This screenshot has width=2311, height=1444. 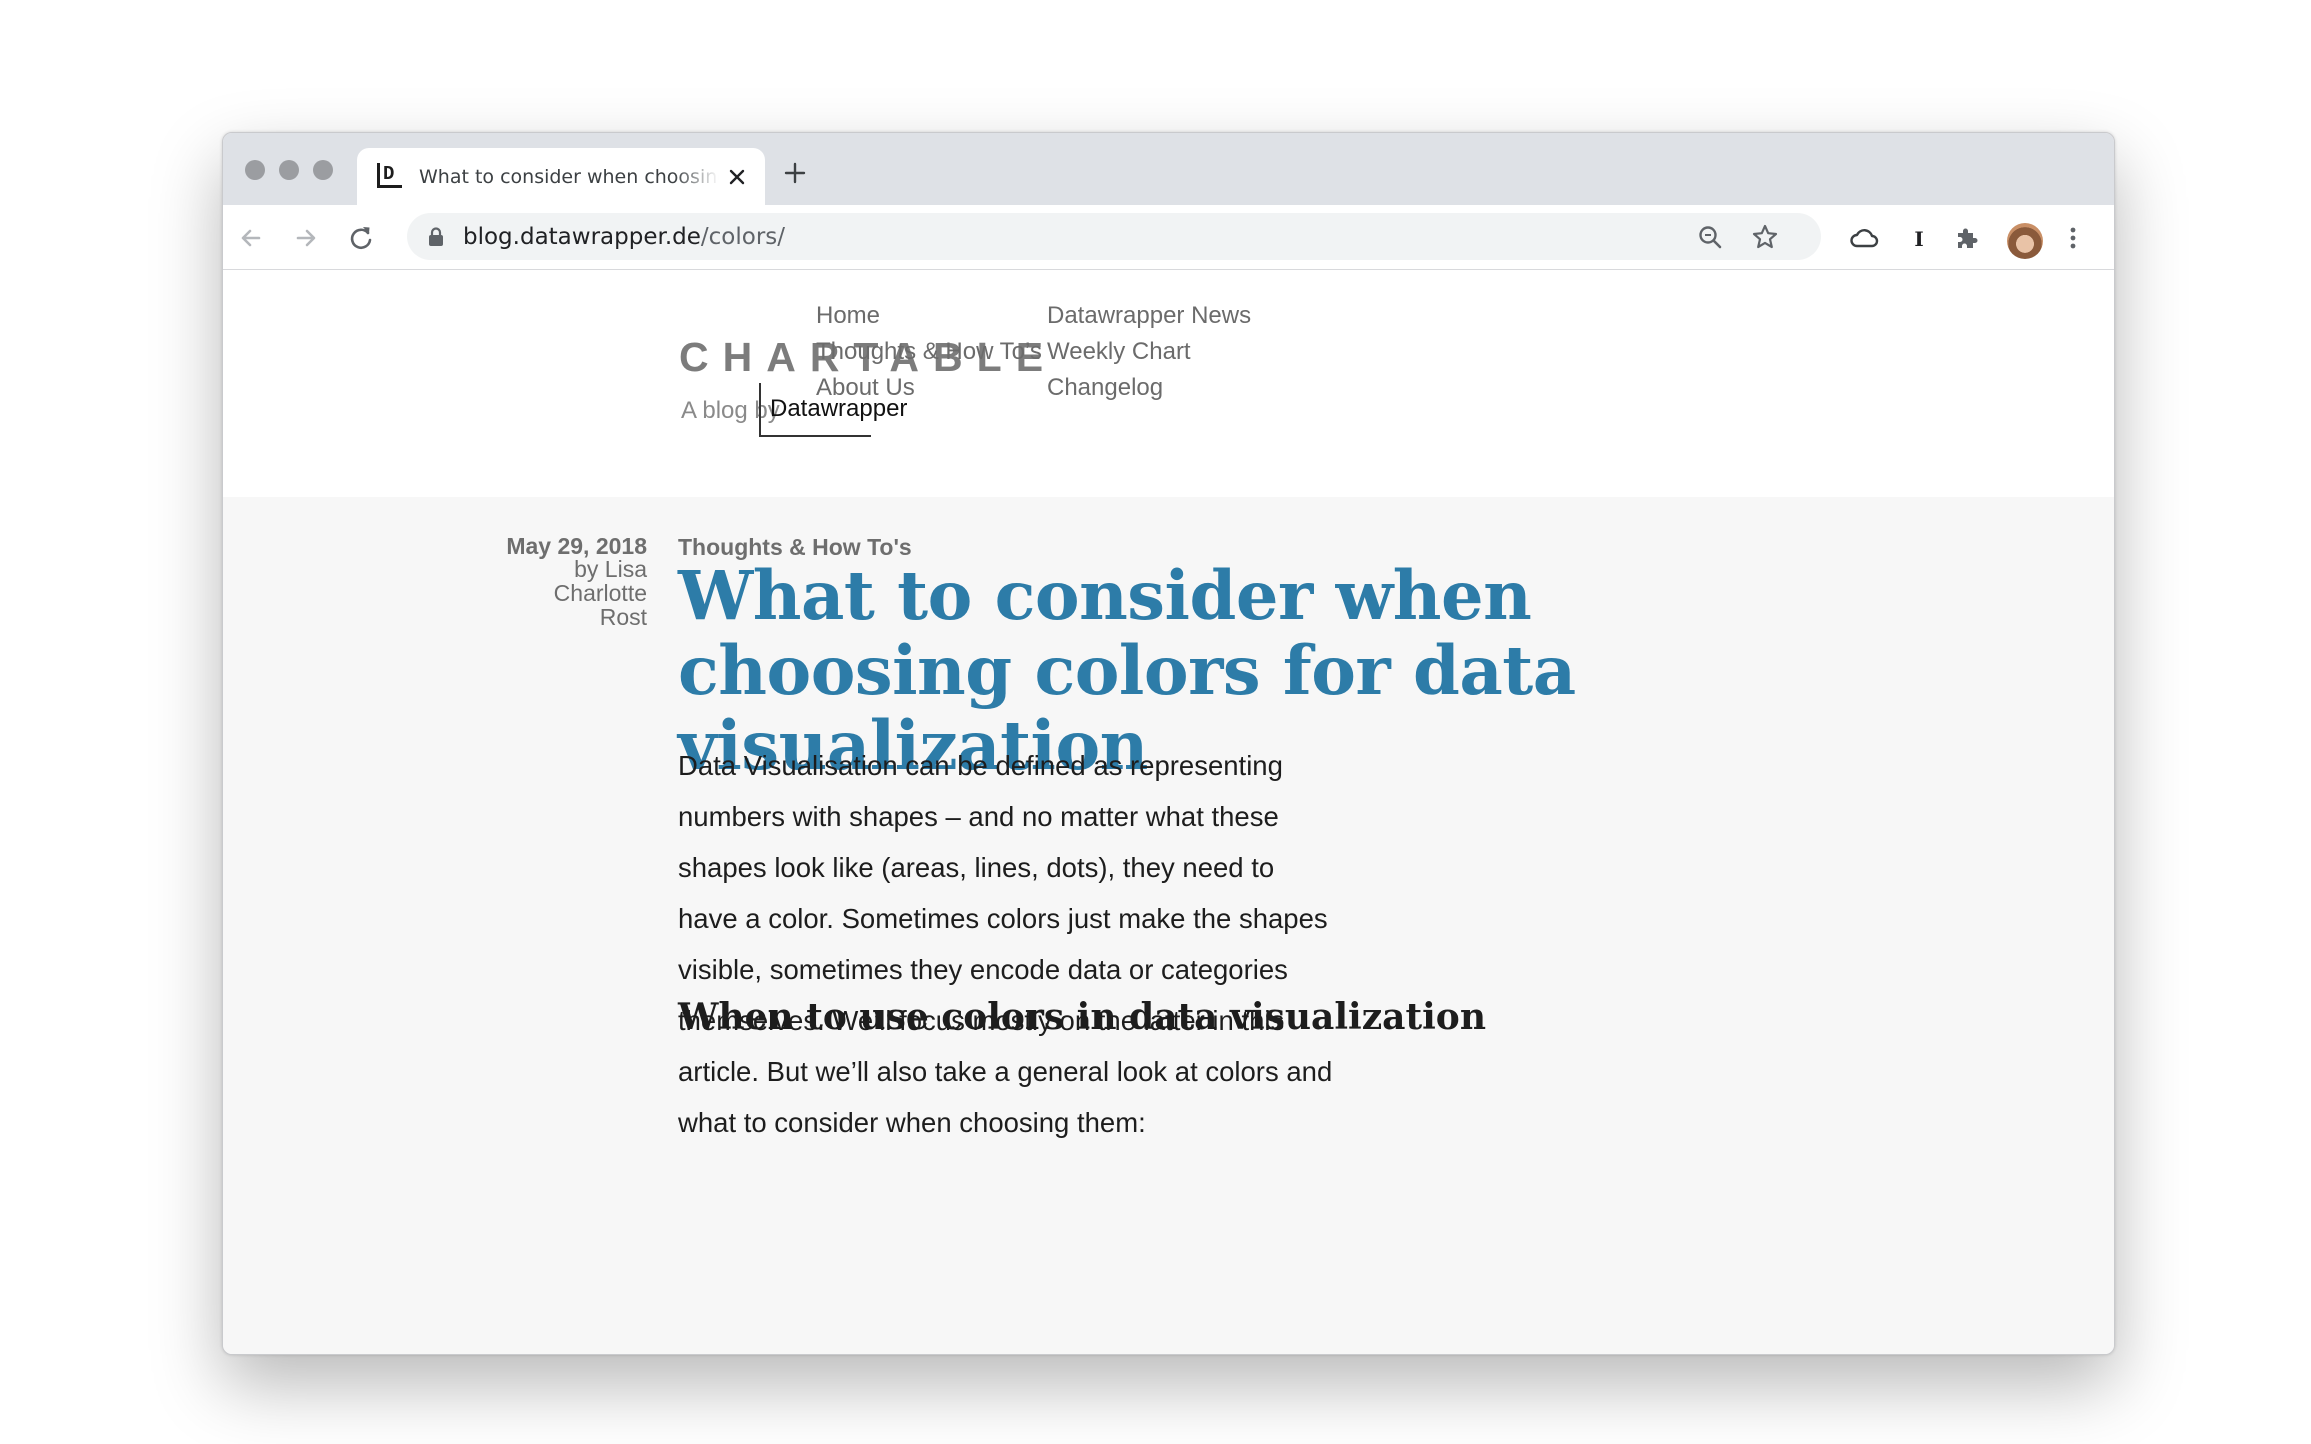 I want to click on magnifier-icon, so click(x=1710, y=237).